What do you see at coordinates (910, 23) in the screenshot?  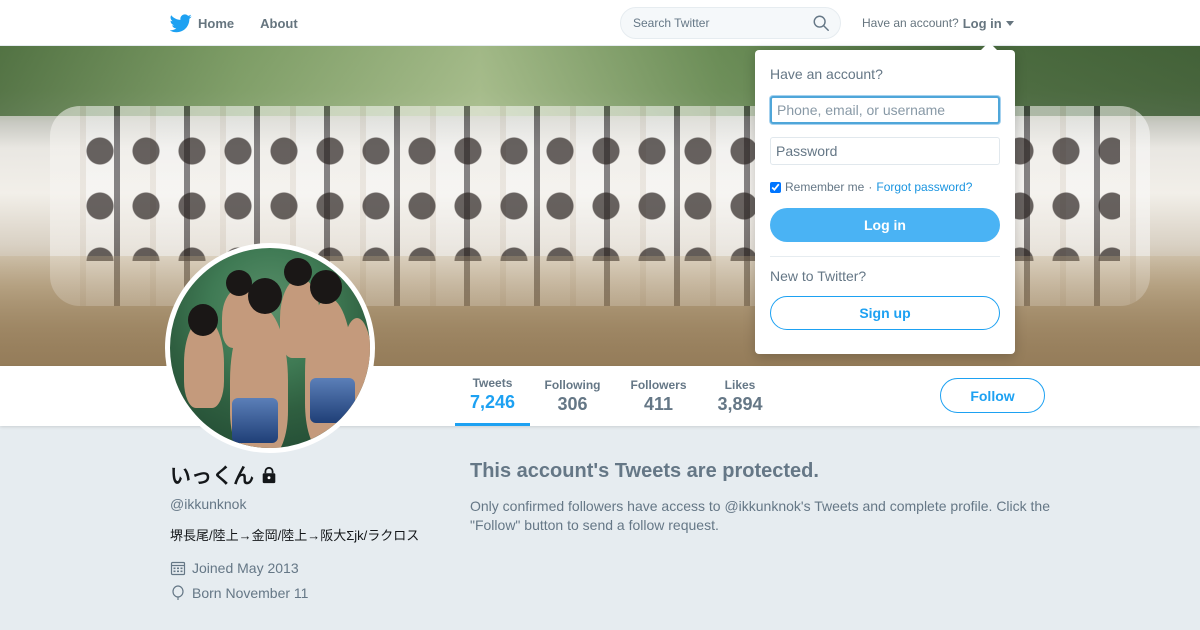 I see `have-account-text: Have an account?` at bounding box center [910, 23].